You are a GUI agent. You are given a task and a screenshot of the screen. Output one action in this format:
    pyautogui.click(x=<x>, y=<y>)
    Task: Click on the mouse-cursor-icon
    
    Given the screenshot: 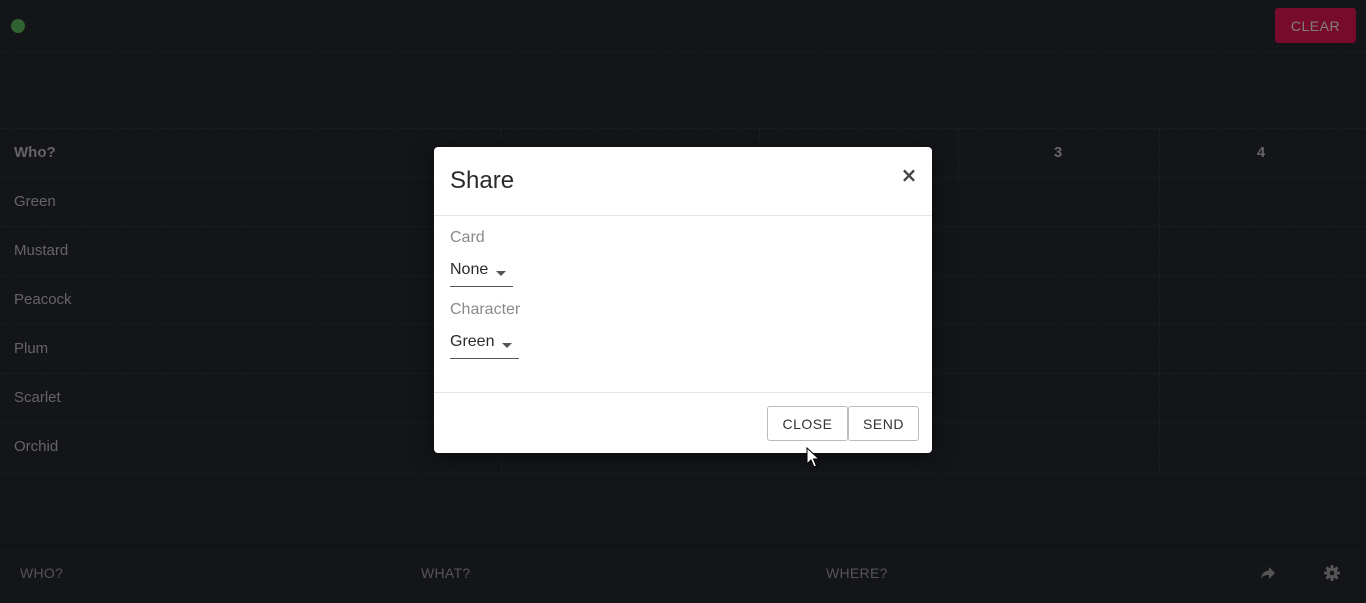 What is the action you would take?
    pyautogui.click(x=813, y=457)
    